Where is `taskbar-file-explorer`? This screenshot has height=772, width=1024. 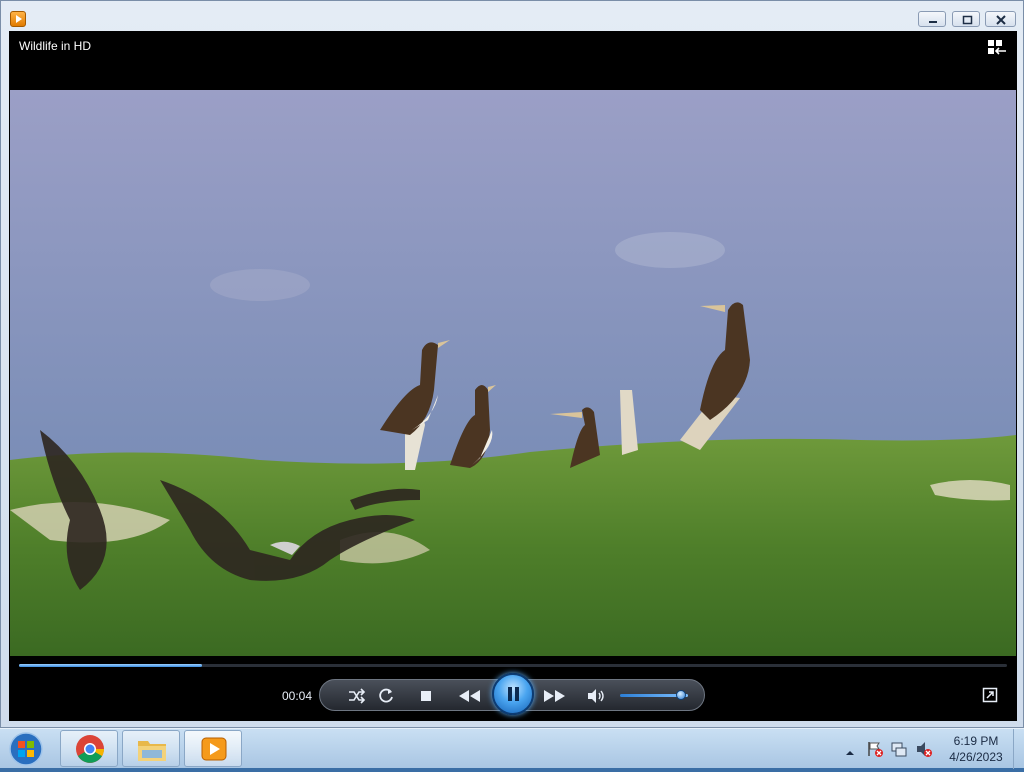 taskbar-file-explorer is located at coordinates (151, 748).